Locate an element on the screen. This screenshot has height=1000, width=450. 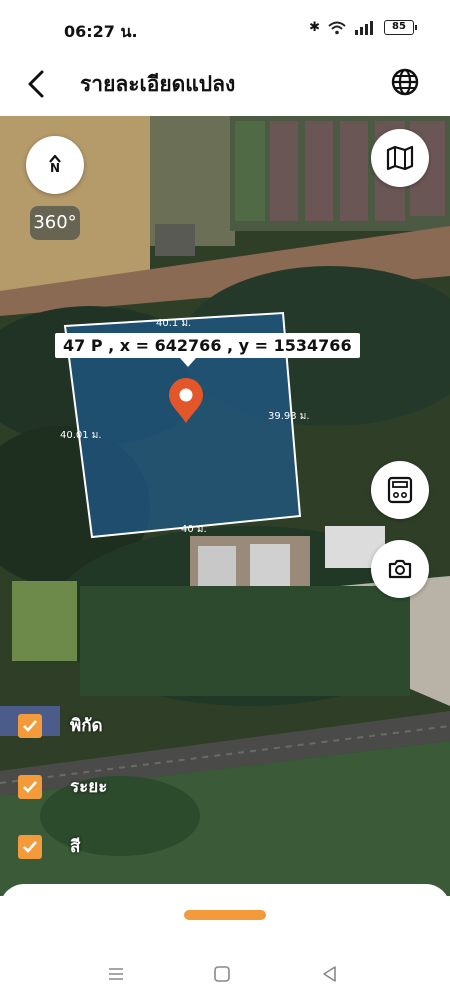
layer-toggle-coordinates: พิกัด is located at coordinates (60, 725).